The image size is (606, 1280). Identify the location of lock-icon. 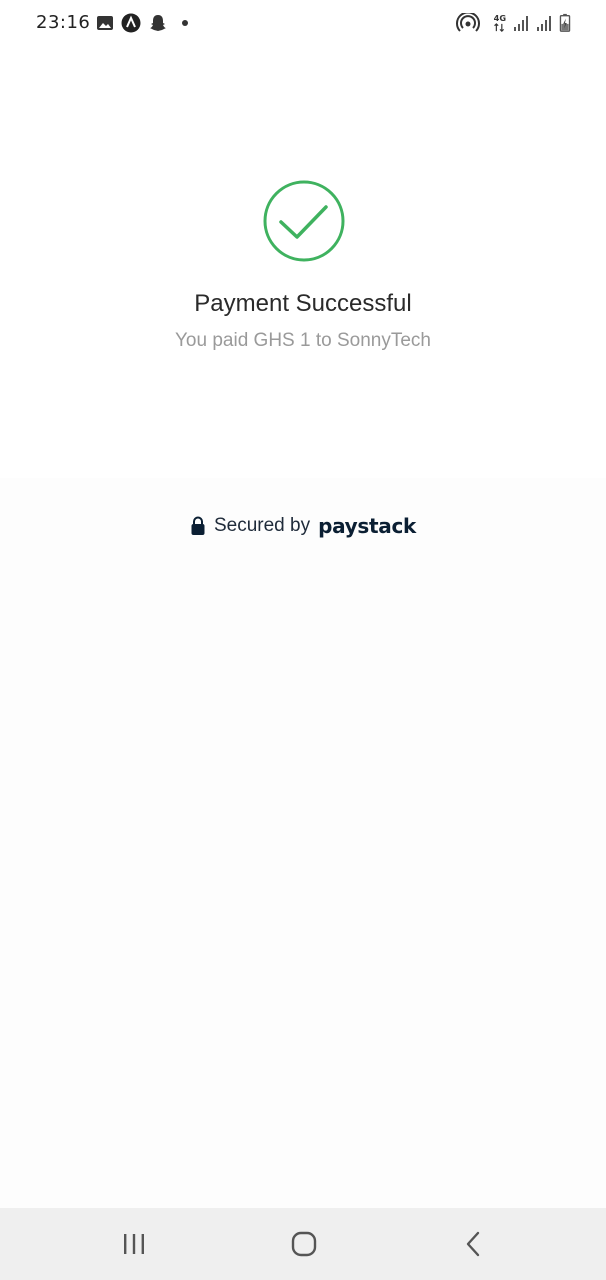
(198, 525).